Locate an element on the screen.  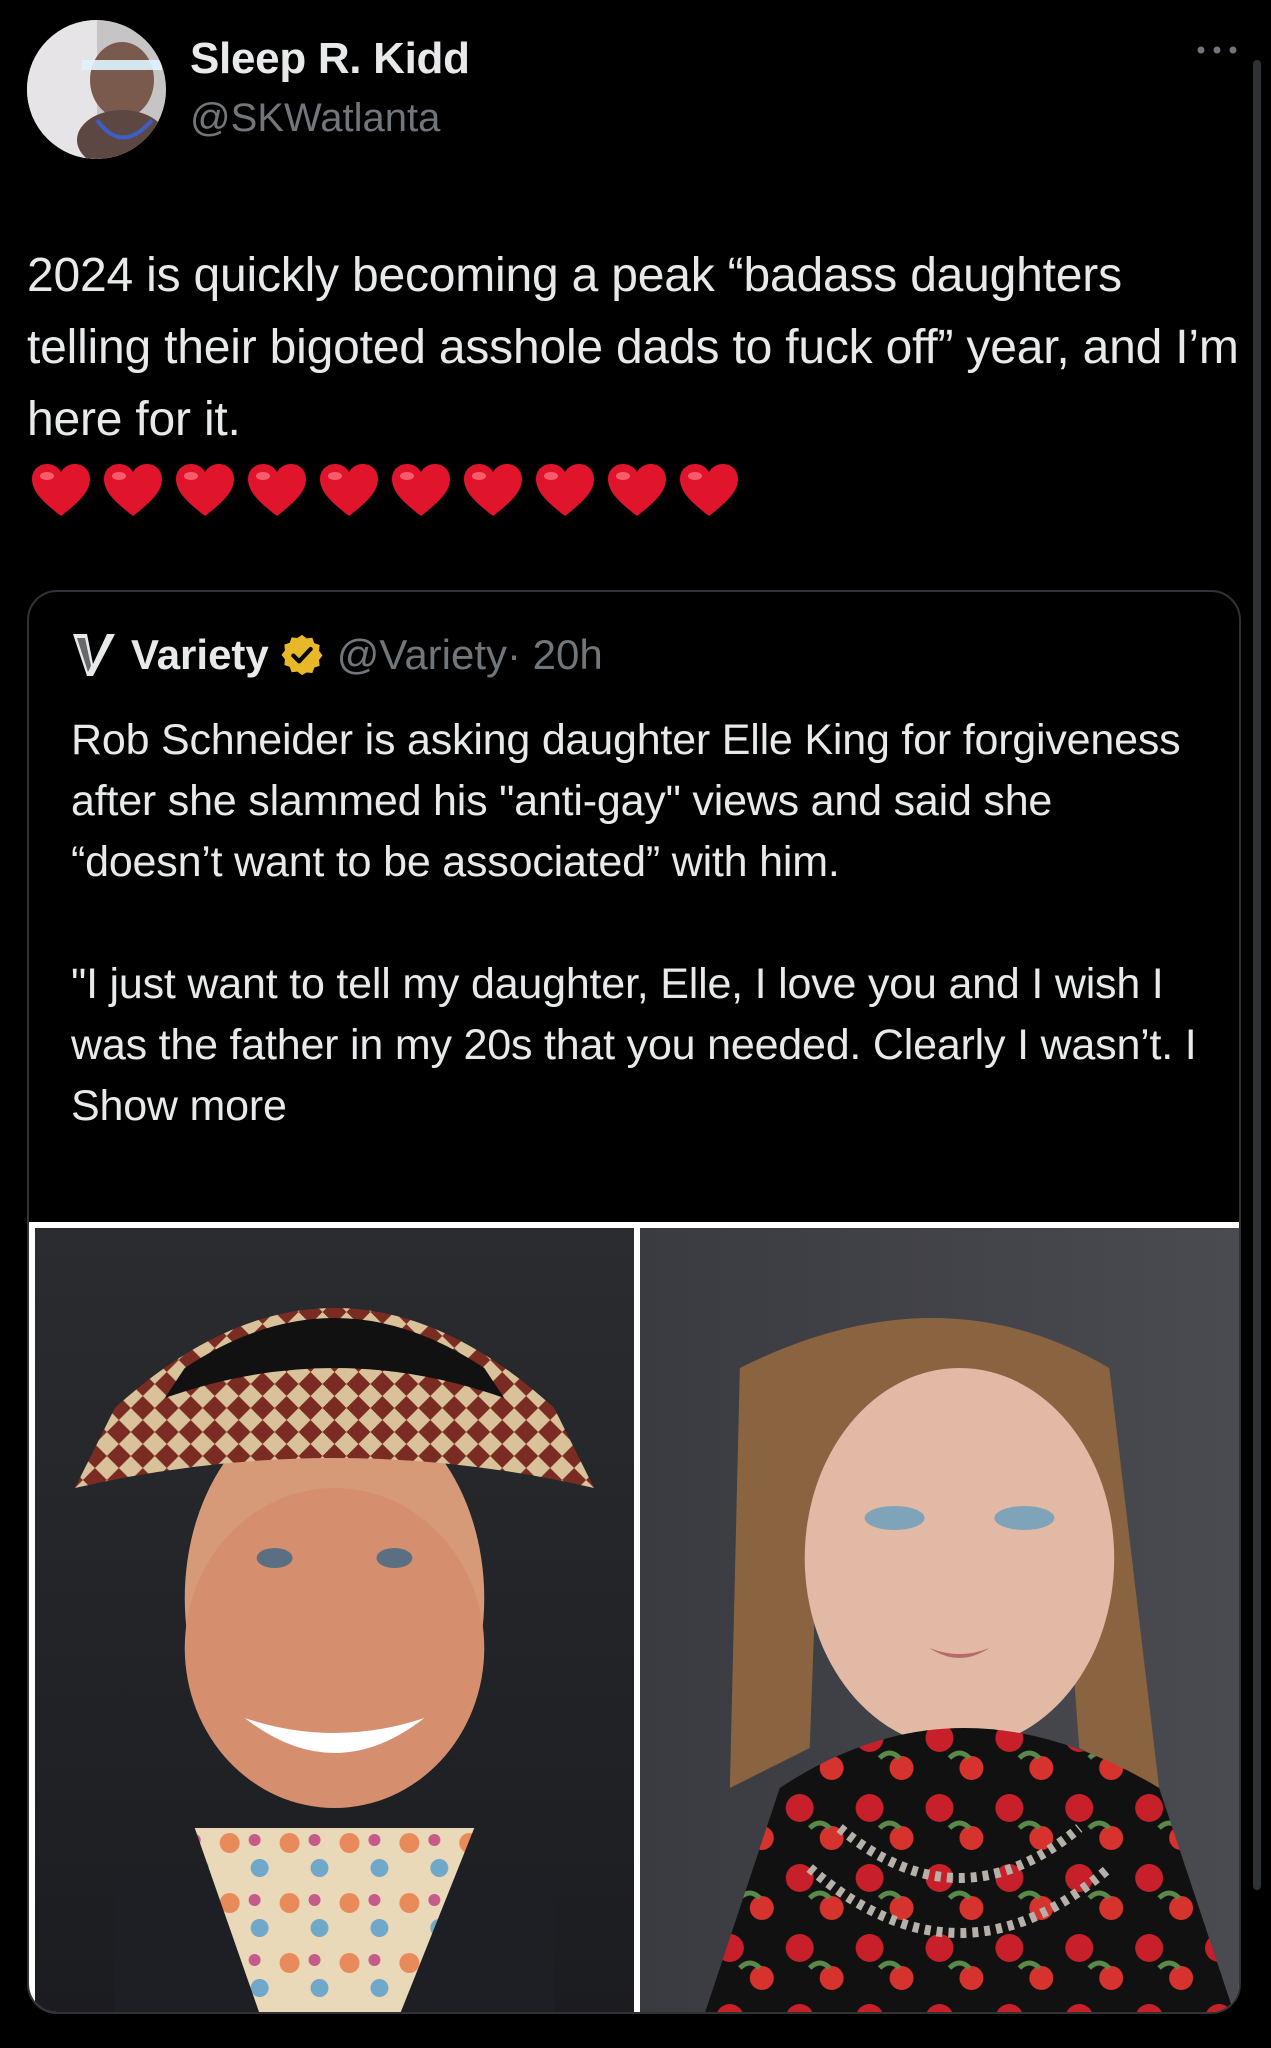
quoted-author-name: Variety is located at coordinates (200, 655).